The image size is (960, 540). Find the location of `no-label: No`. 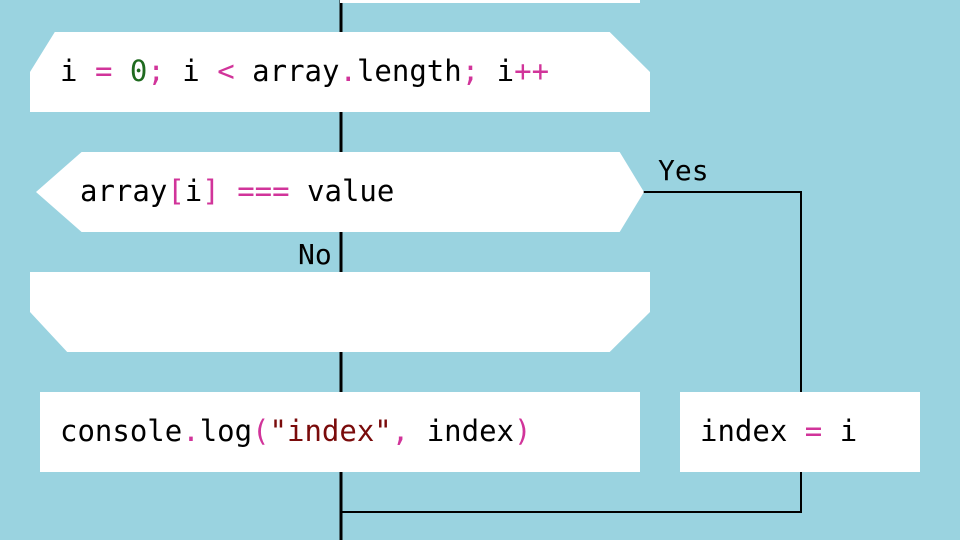

no-label: No is located at coordinates (315, 254).